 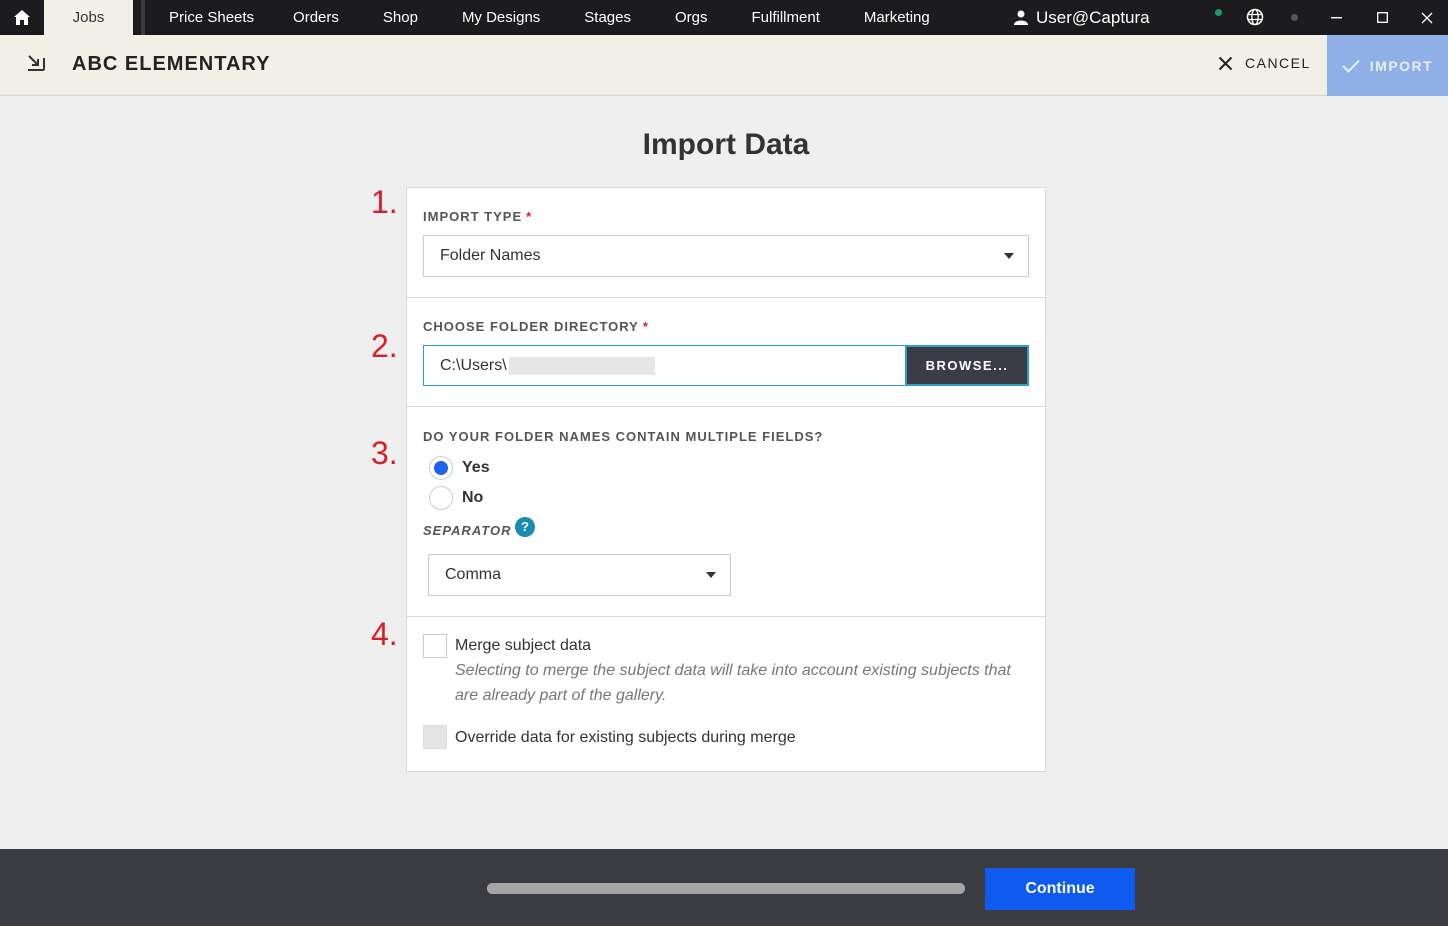 What do you see at coordinates (384, 634) in the screenshot?
I see `step-number-4: 4.` at bounding box center [384, 634].